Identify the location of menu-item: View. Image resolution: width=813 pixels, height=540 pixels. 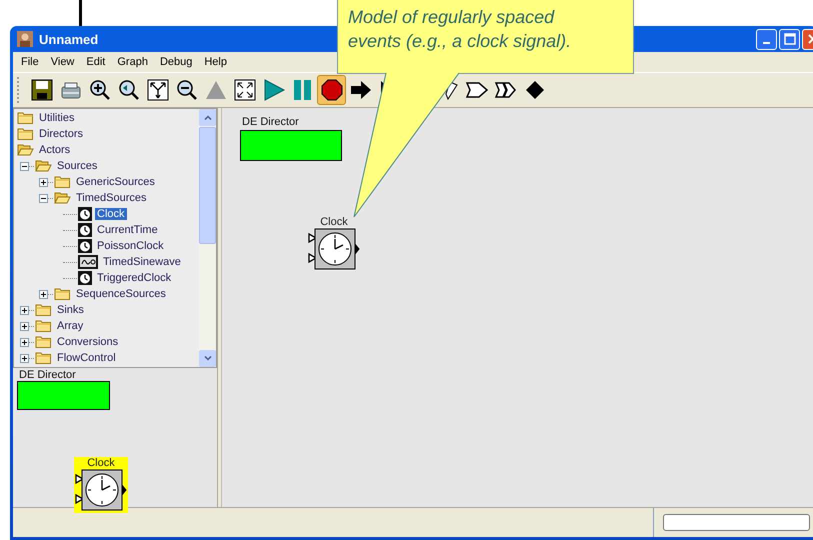
(62, 62).